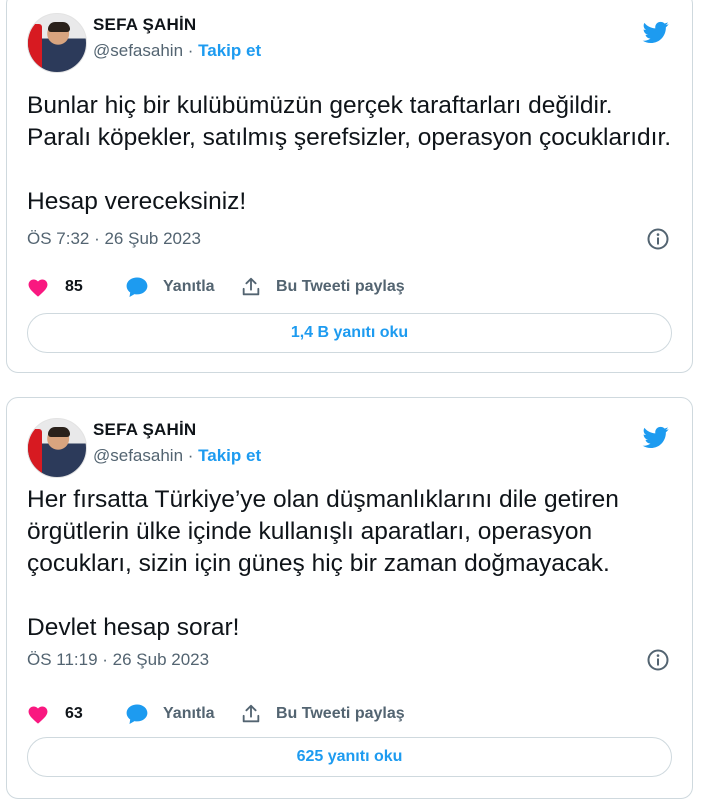  Describe the element at coordinates (55, 714) in the screenshot. I see `like-button: 63` at that location.